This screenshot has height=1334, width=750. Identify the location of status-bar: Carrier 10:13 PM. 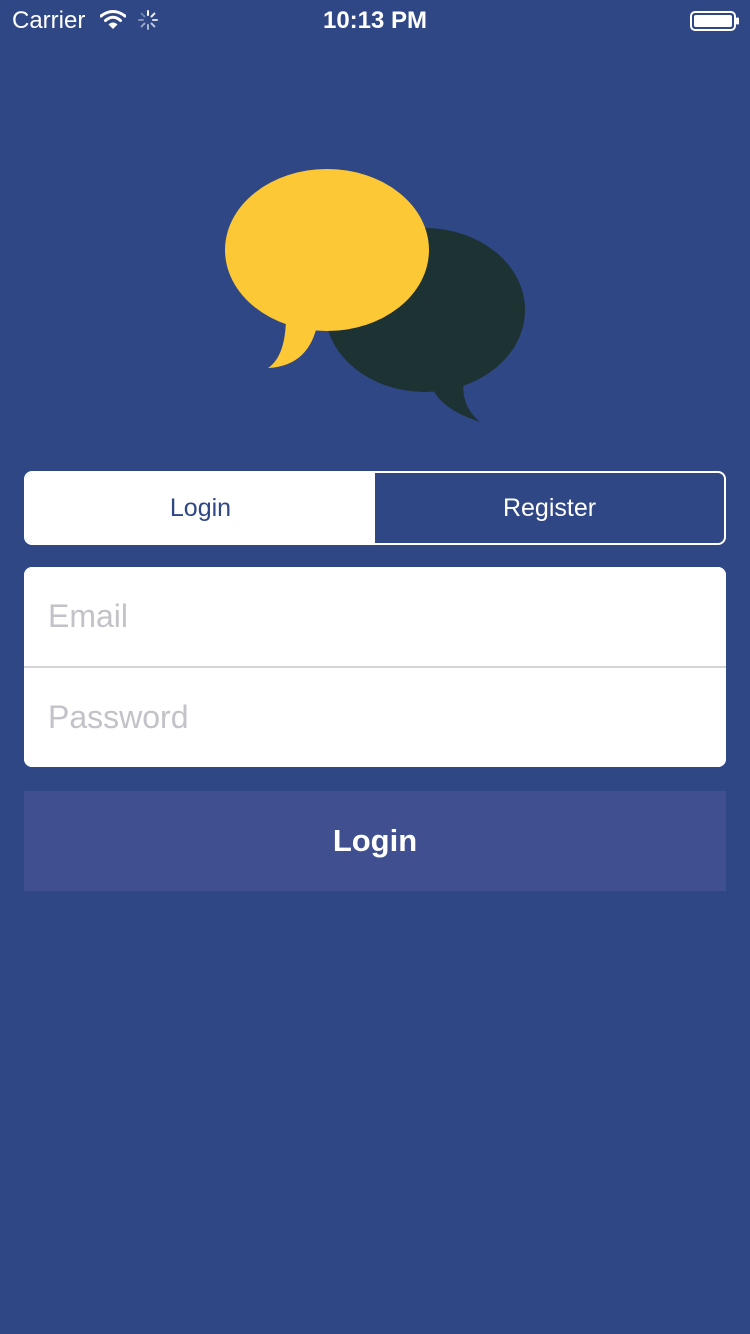
(375, 20).